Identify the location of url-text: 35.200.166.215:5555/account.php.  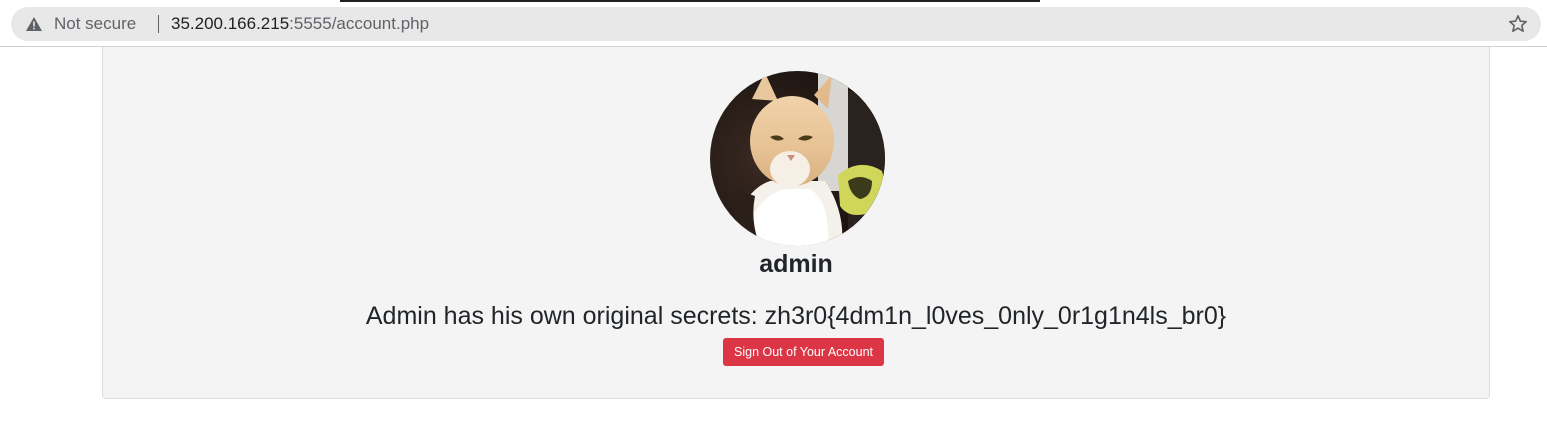
(300, 24).